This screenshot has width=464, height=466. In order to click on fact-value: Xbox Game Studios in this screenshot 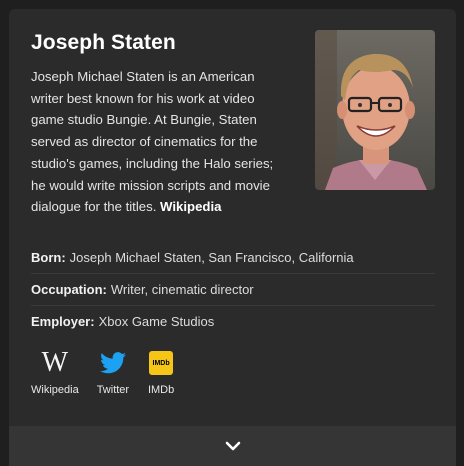, I will do `click(156, 321)`.